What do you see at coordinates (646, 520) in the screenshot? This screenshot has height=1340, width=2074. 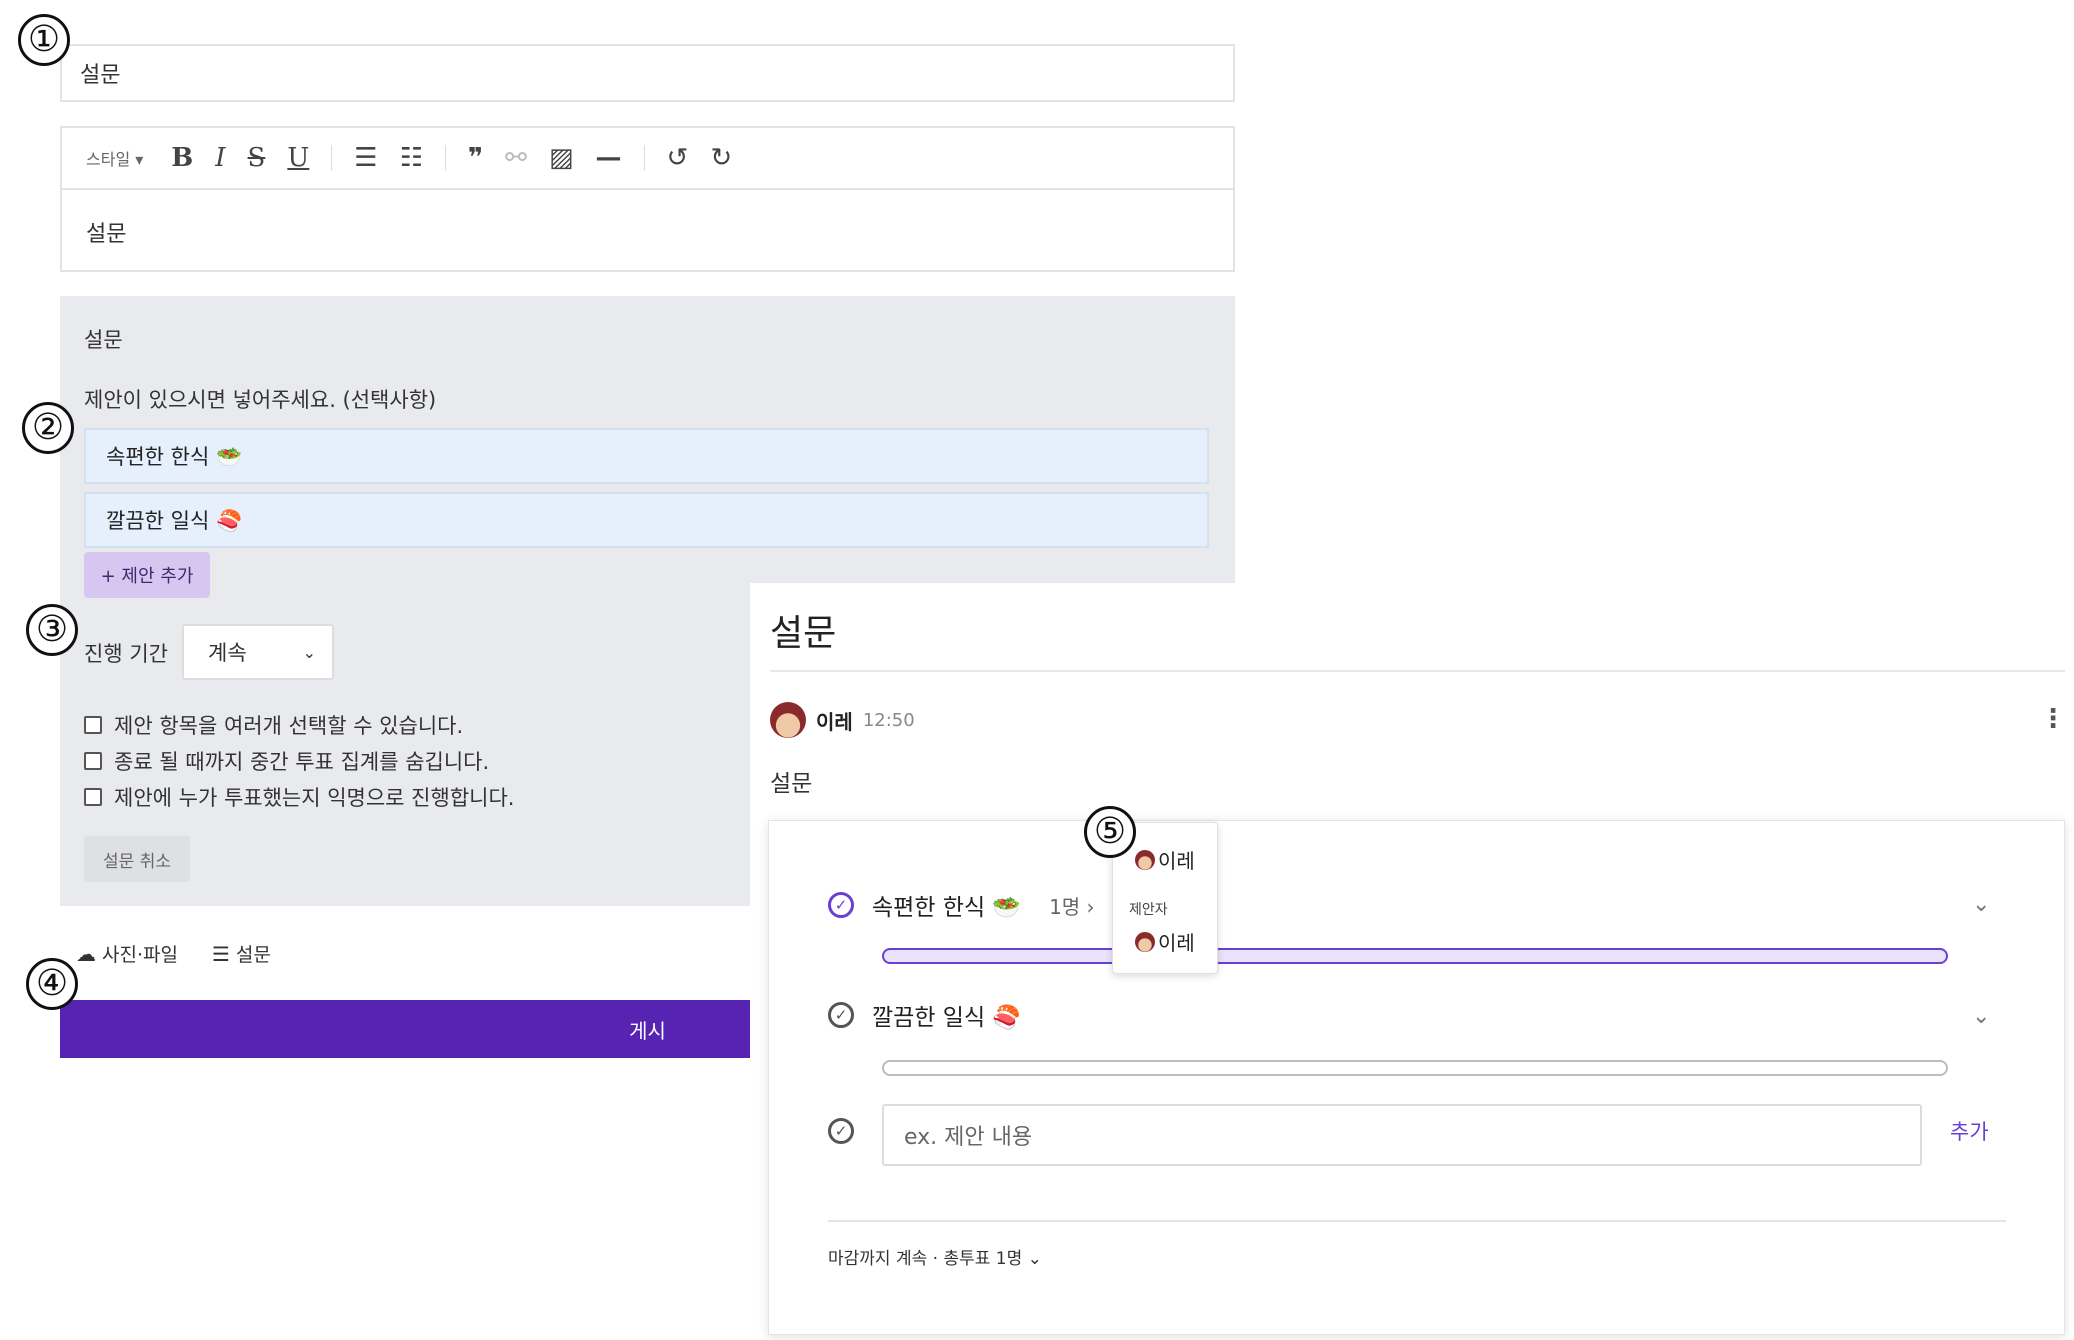 I see `survey-option-input: 깔끔한 일식 🍣` at bounding box center [646, 520].